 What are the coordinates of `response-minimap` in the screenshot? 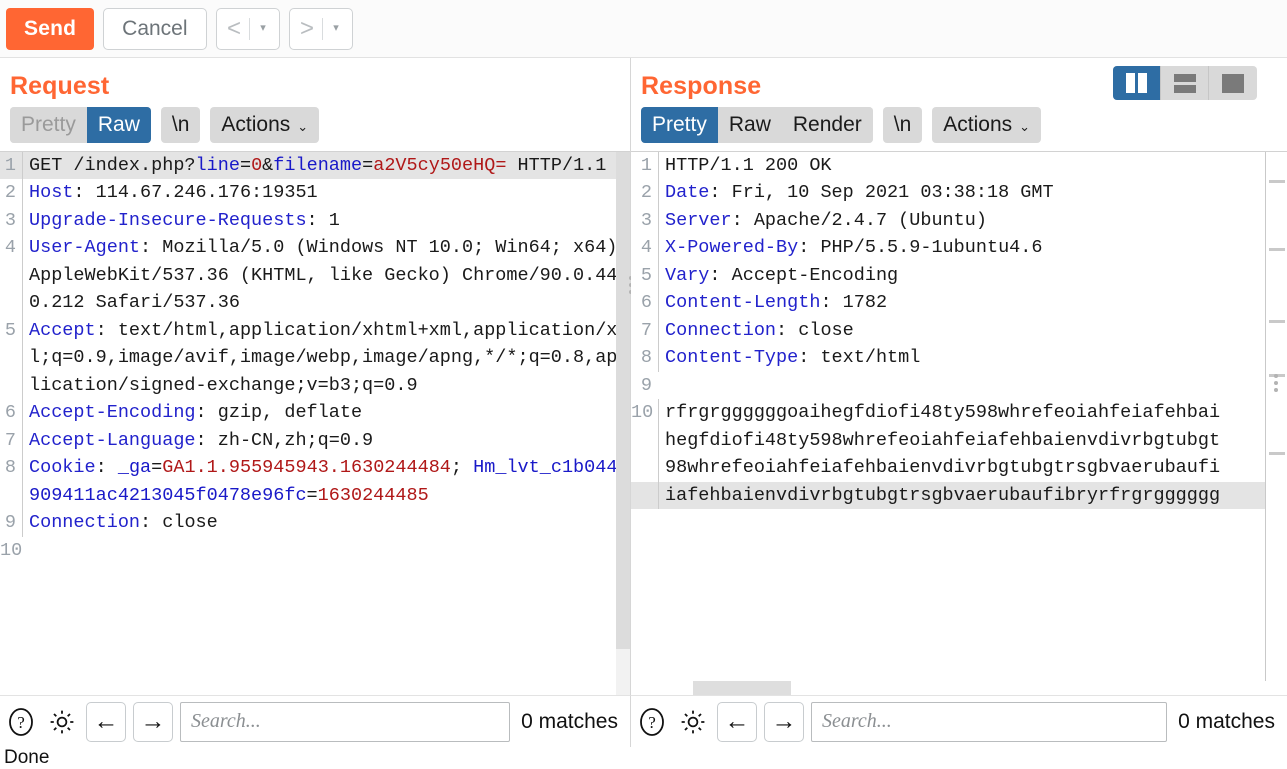 It's located at (1276, 423).